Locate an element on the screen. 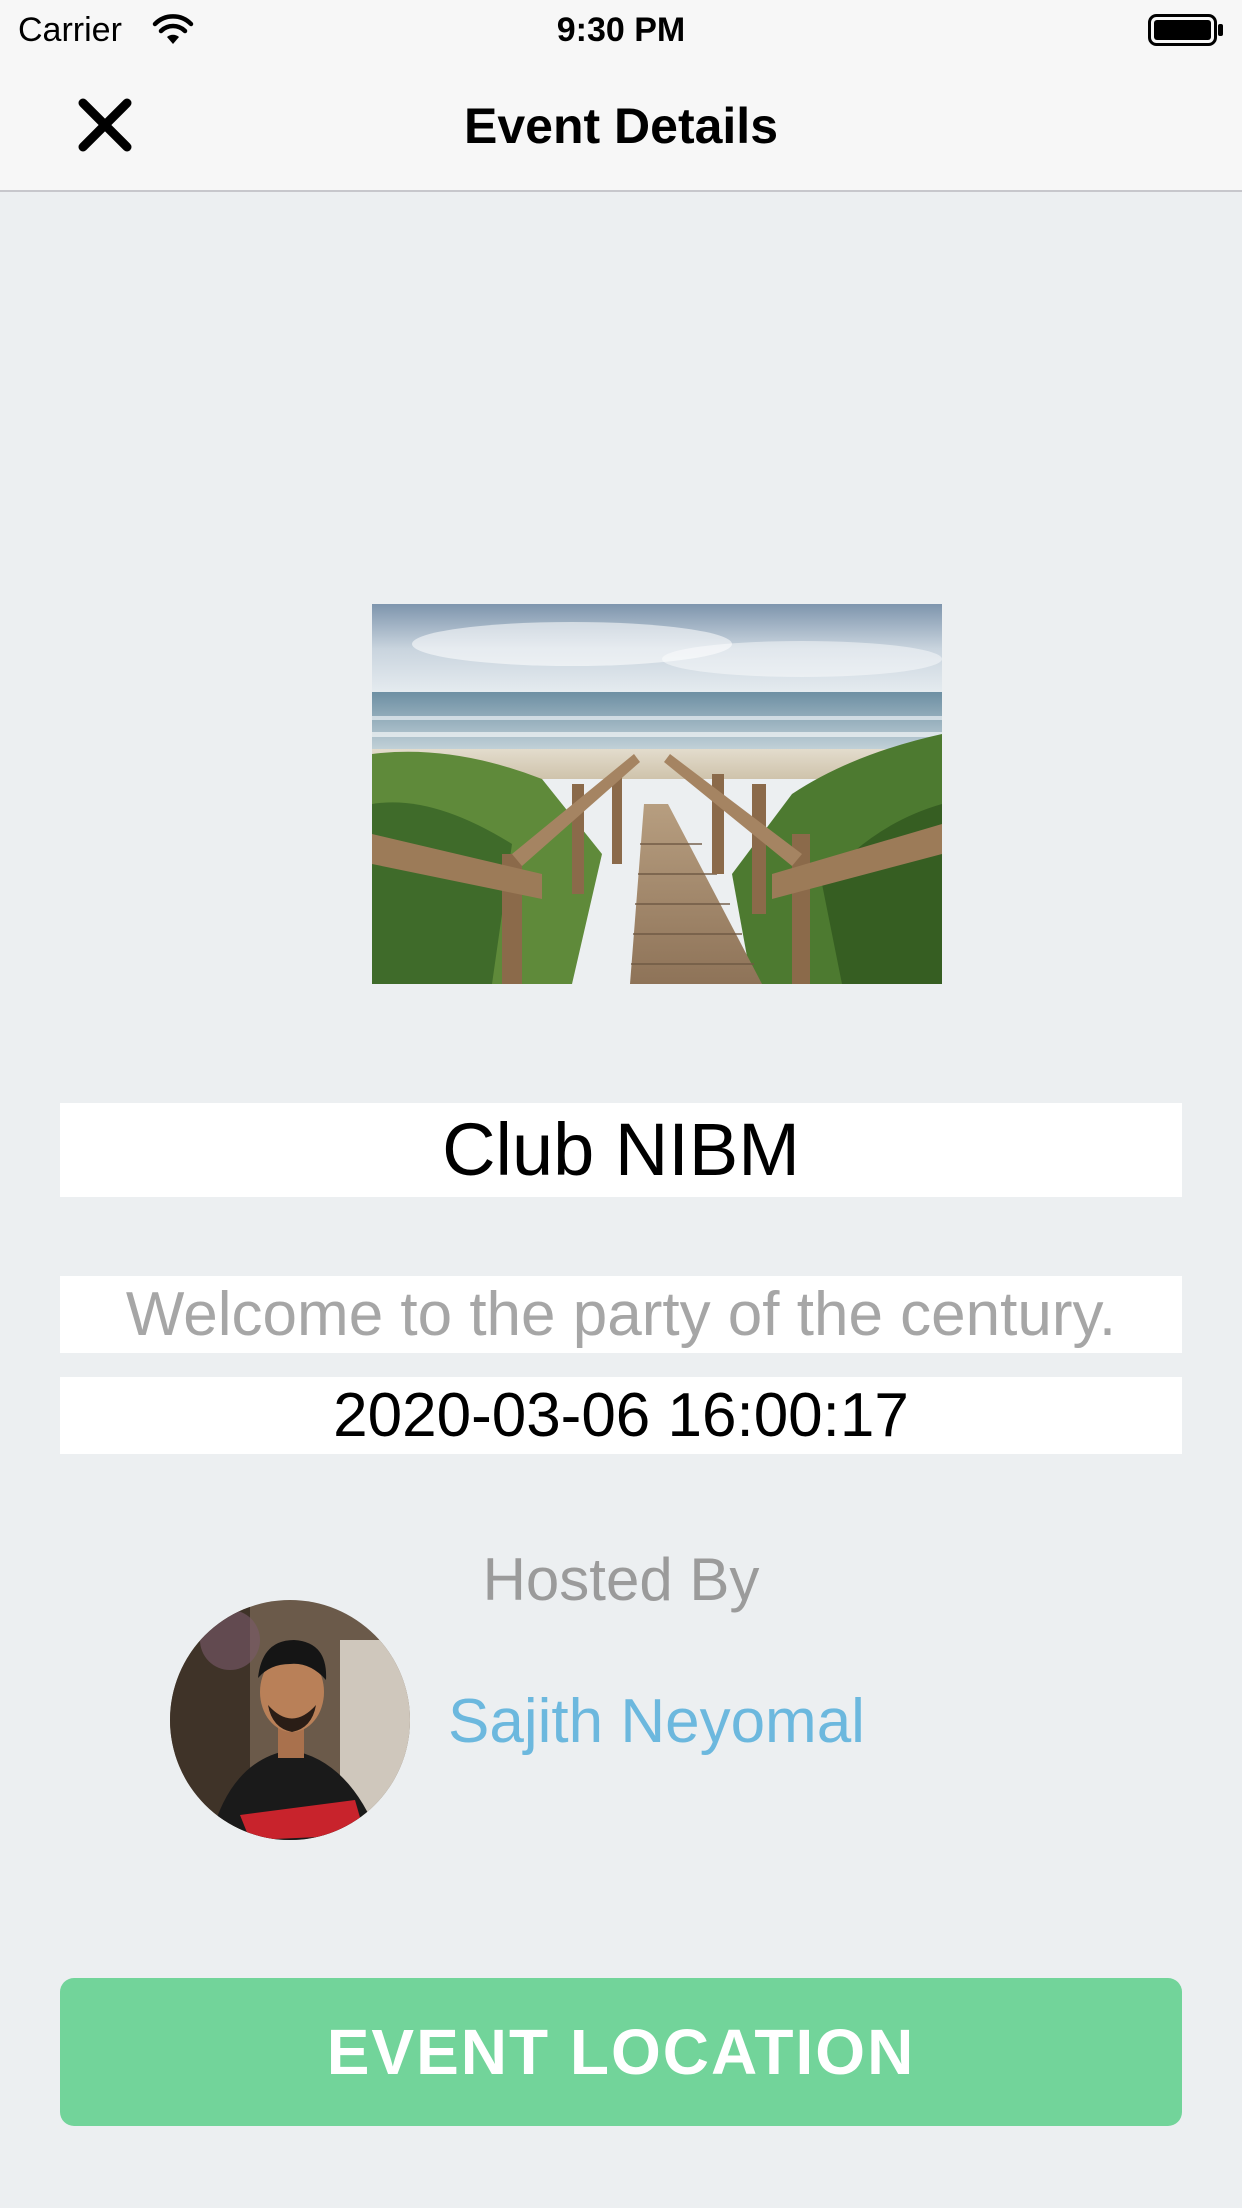  page-title: Event Details is located at coordinates (620, 126).